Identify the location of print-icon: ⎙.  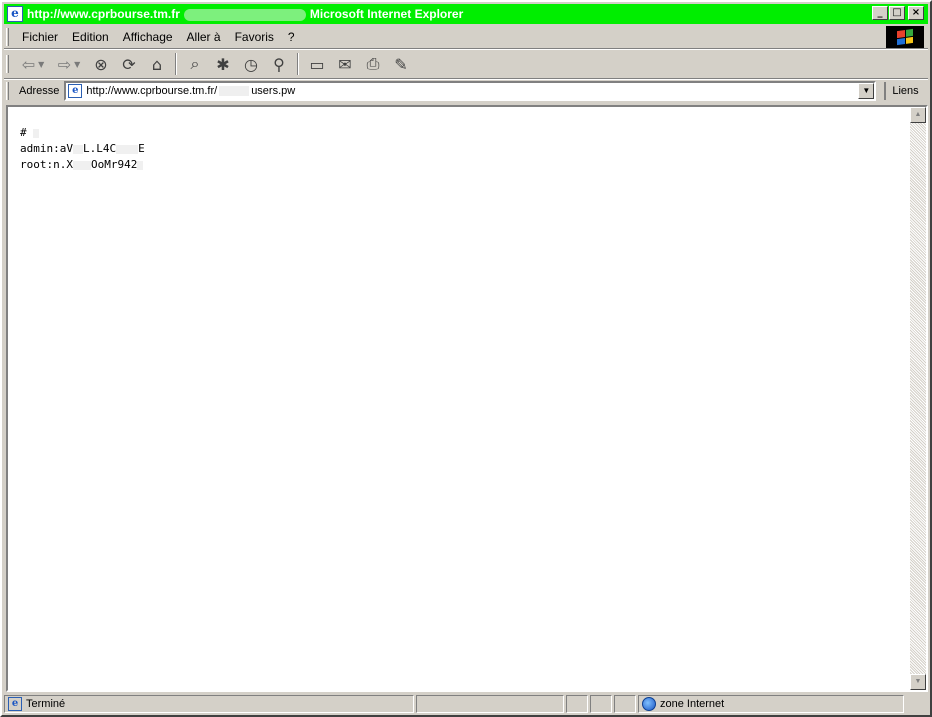
(373, 63).